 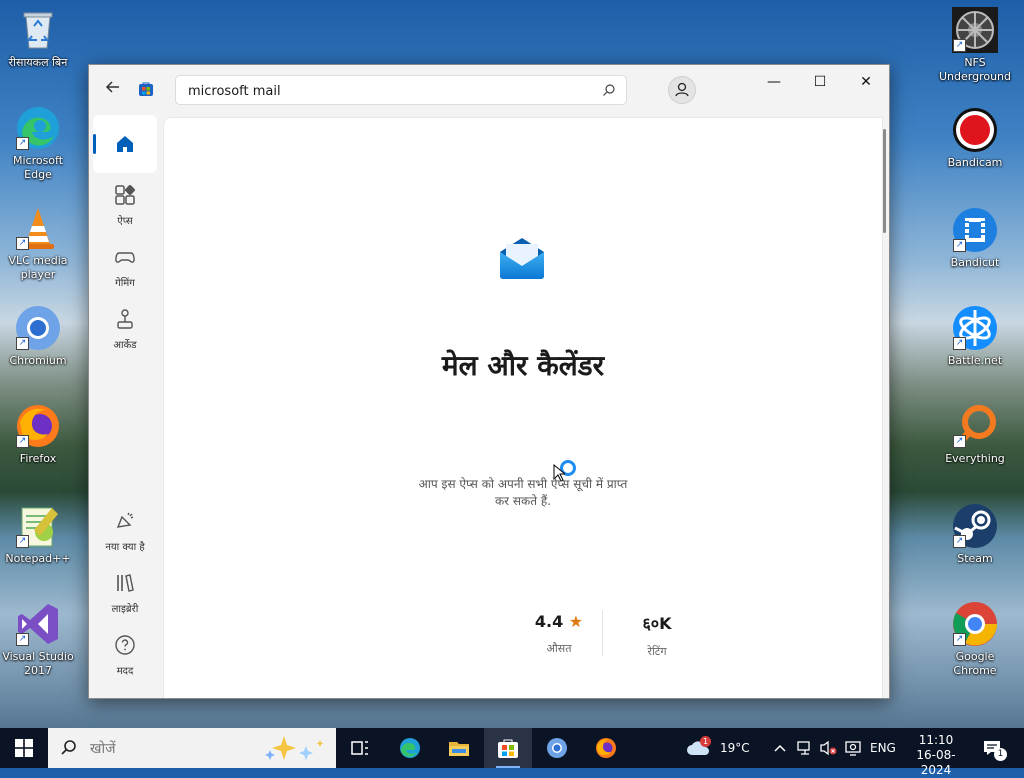 What do you see at coordinates (125, 194) in the screenshot?
I see `apps-grid-icon` at bounding box center [125, 194].